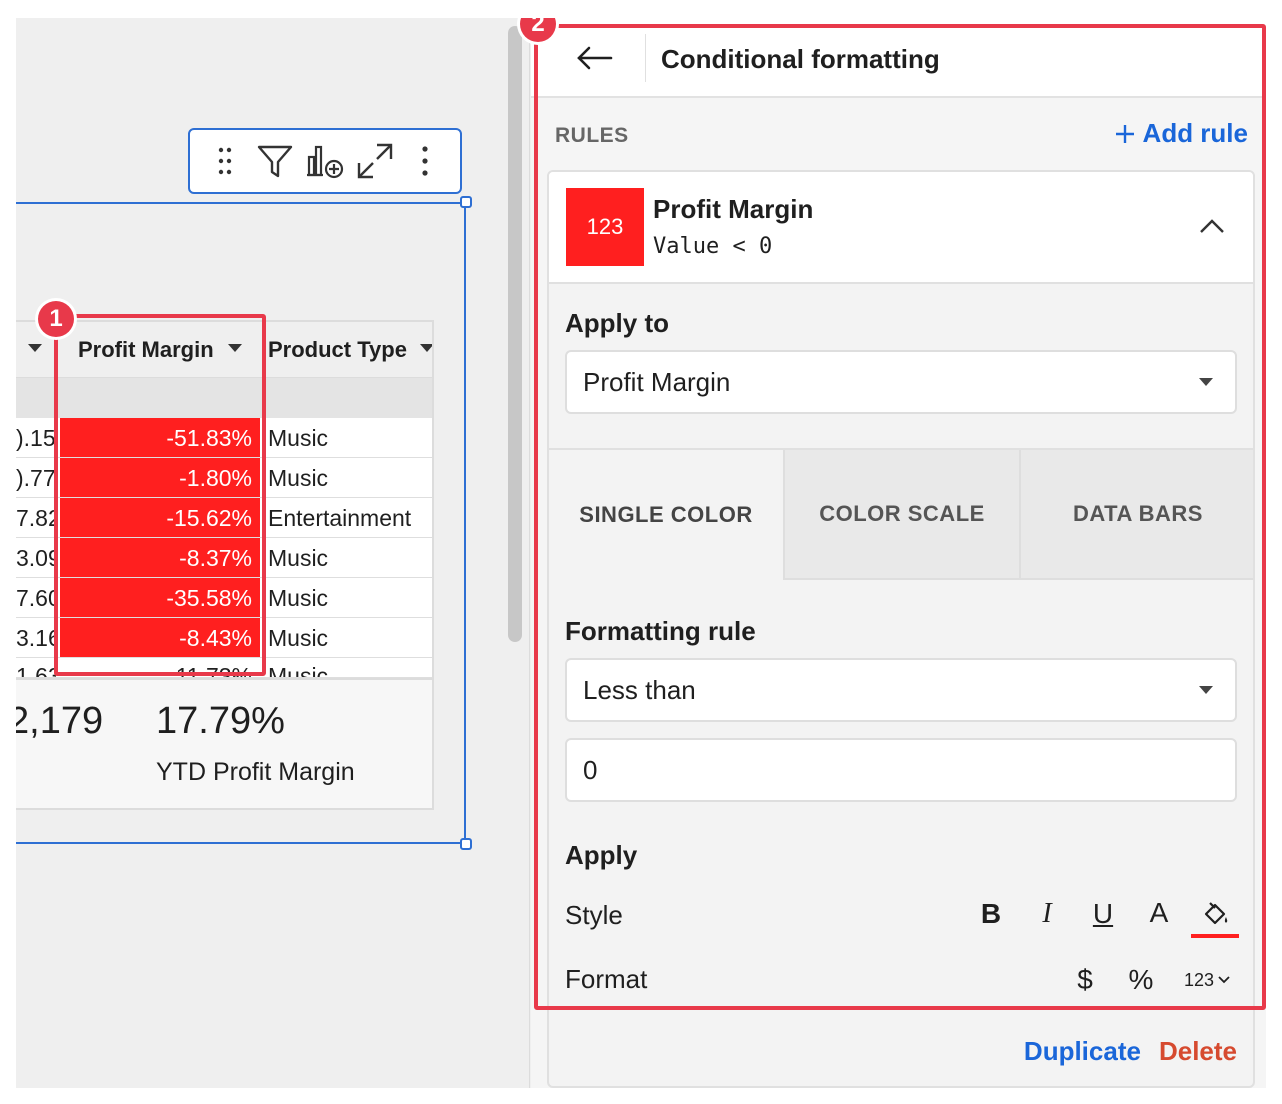 Image resolution: width=1282 pixels, height=1104 pixels. Describe the element at coordinates (225, 161) in the screenshot. I see `drag-handle-icon` at that location.